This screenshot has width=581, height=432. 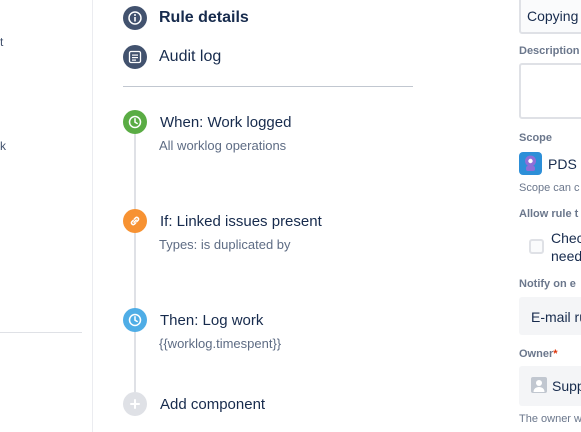 What do you see at coordinates (536, 138) in the screenshot?
I see `scope-label: Scope` at bounding box center [536, 138].